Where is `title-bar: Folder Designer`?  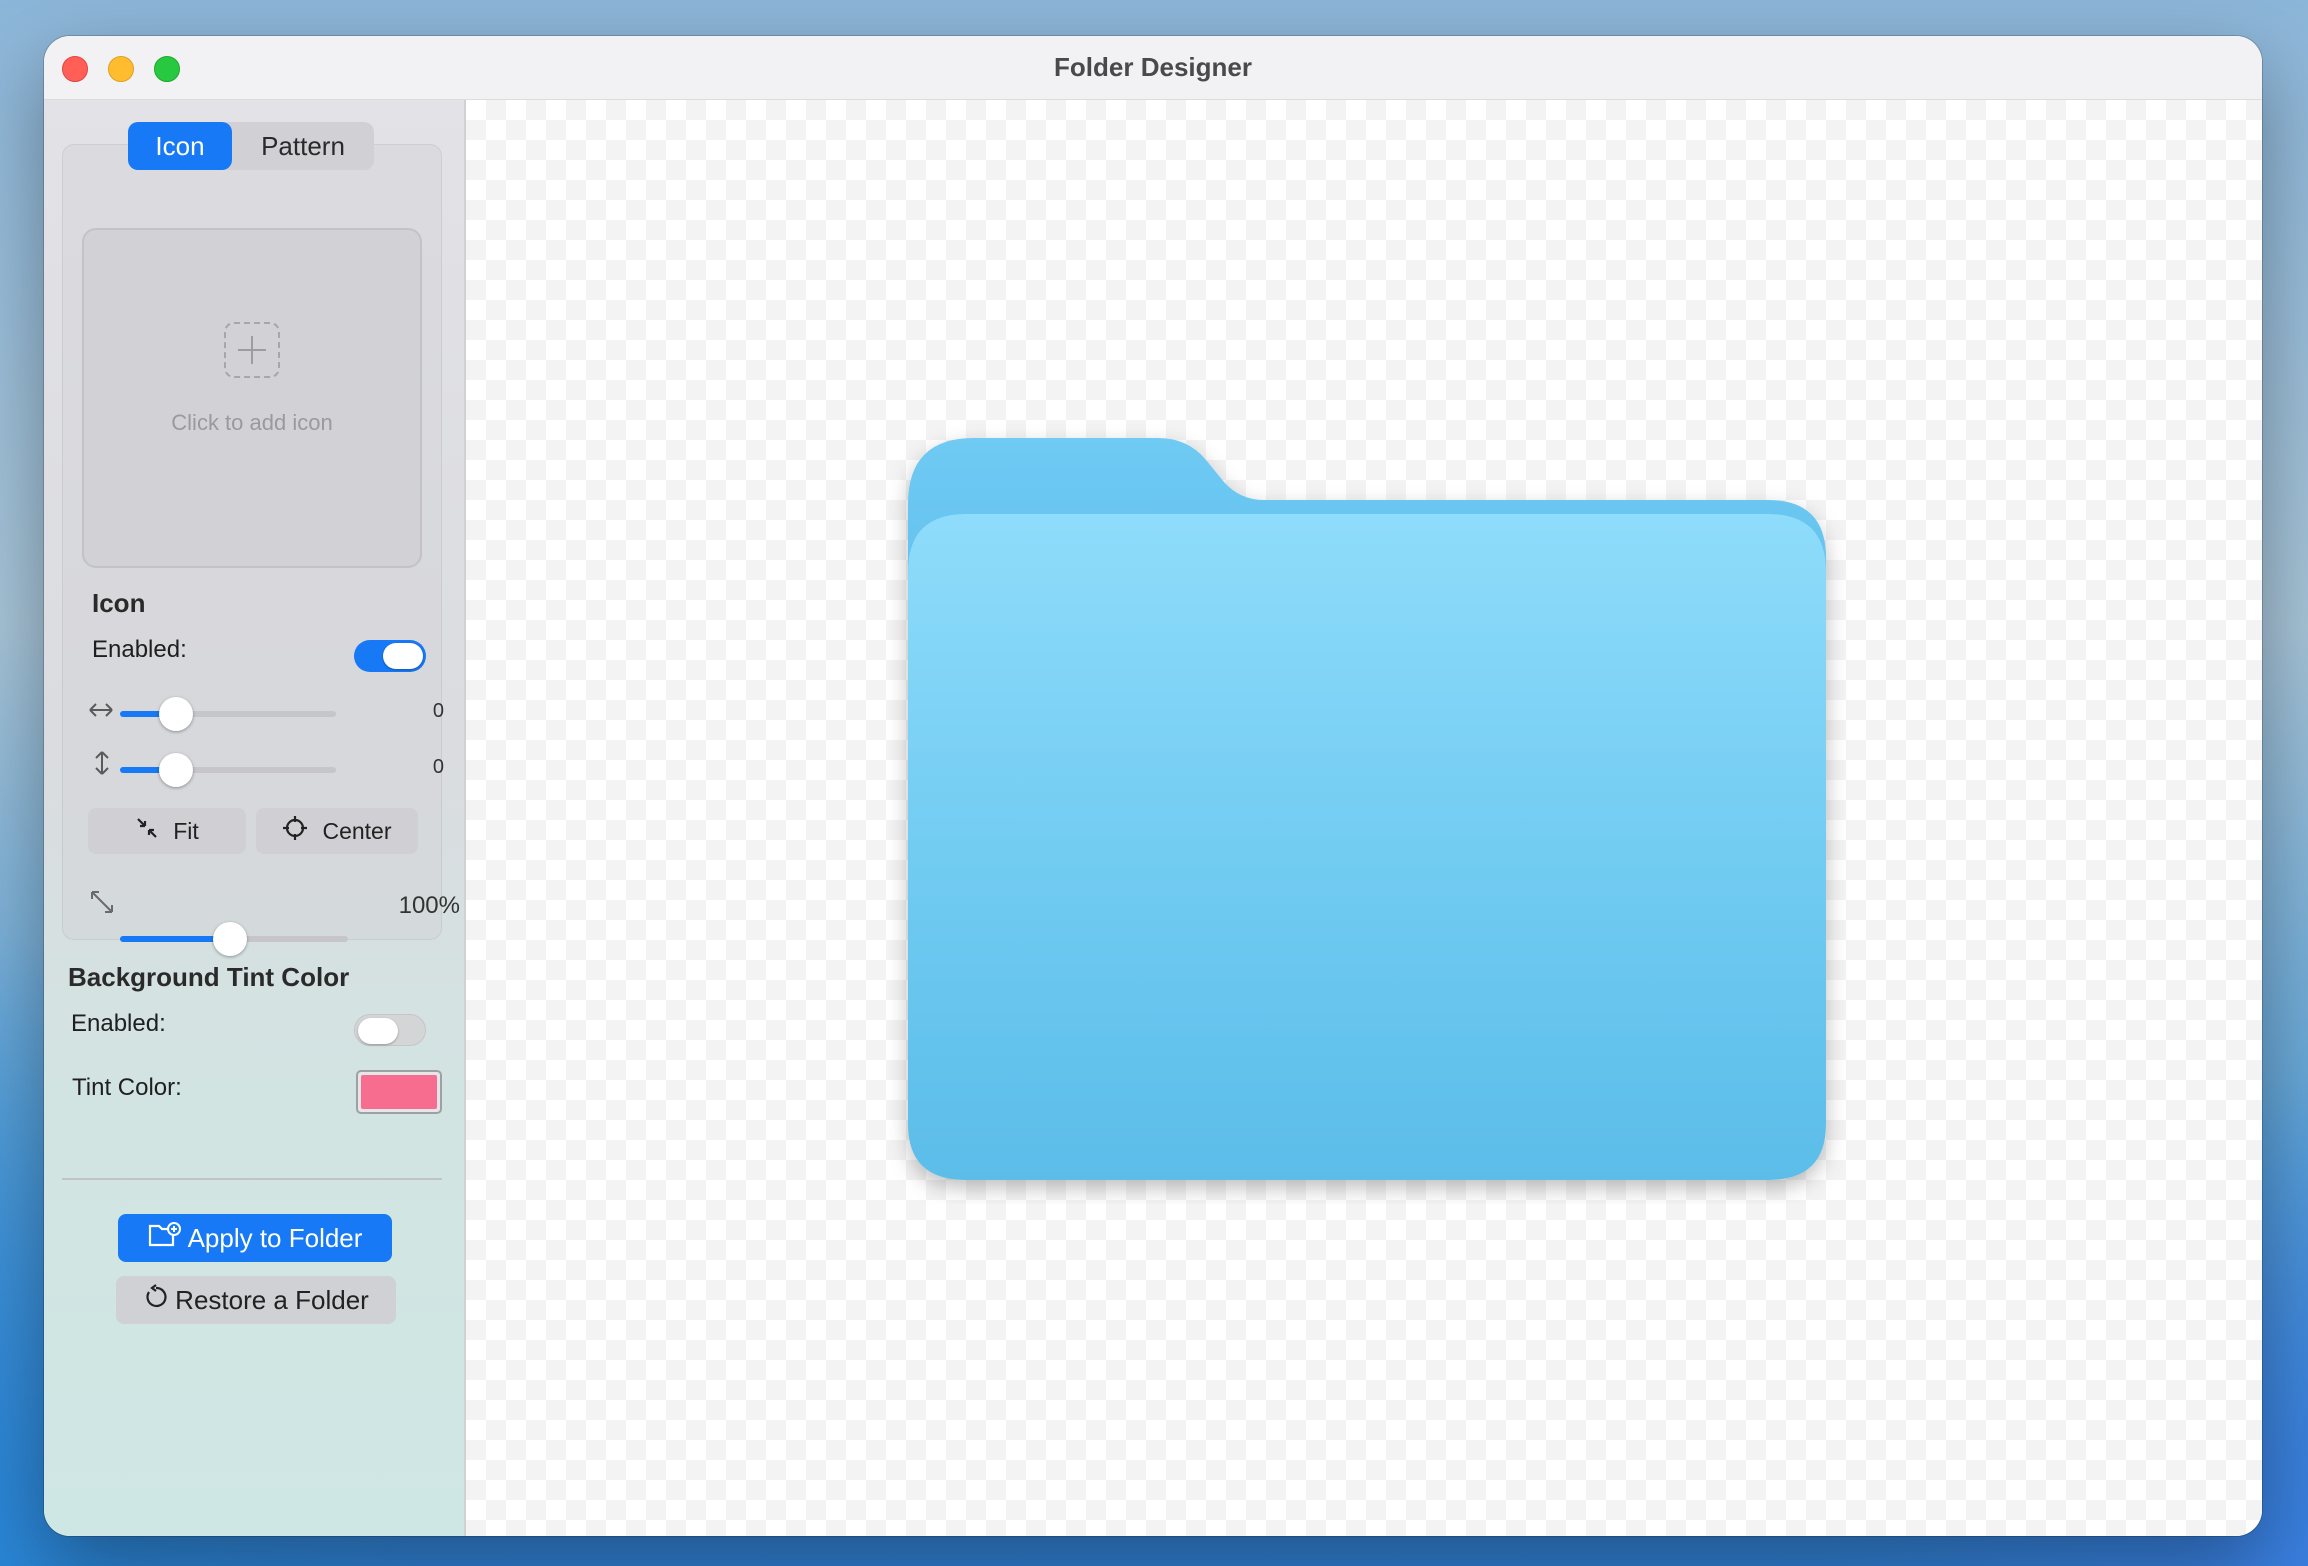
title-bar: Folder Designer is located at coordinates (1153, 68).